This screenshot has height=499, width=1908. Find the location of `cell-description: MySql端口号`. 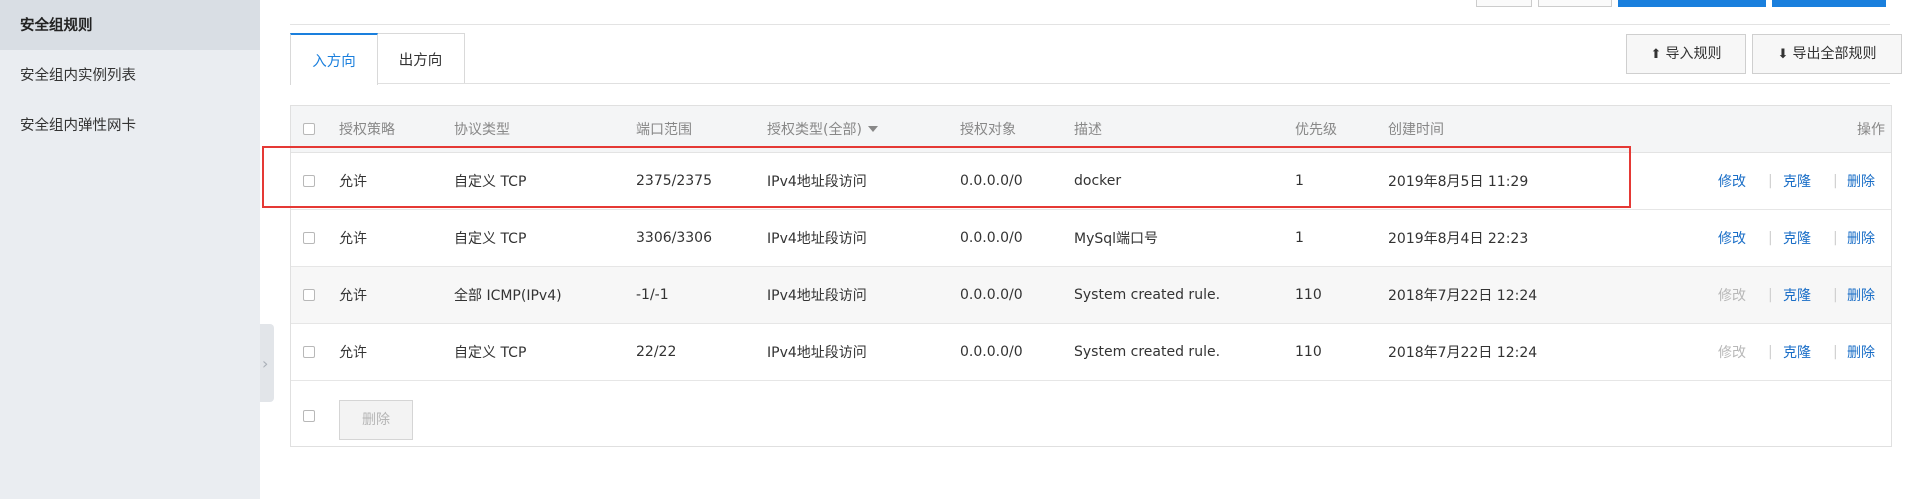

cell-description: MySql端口号 is located at coordinates (1116, 239).